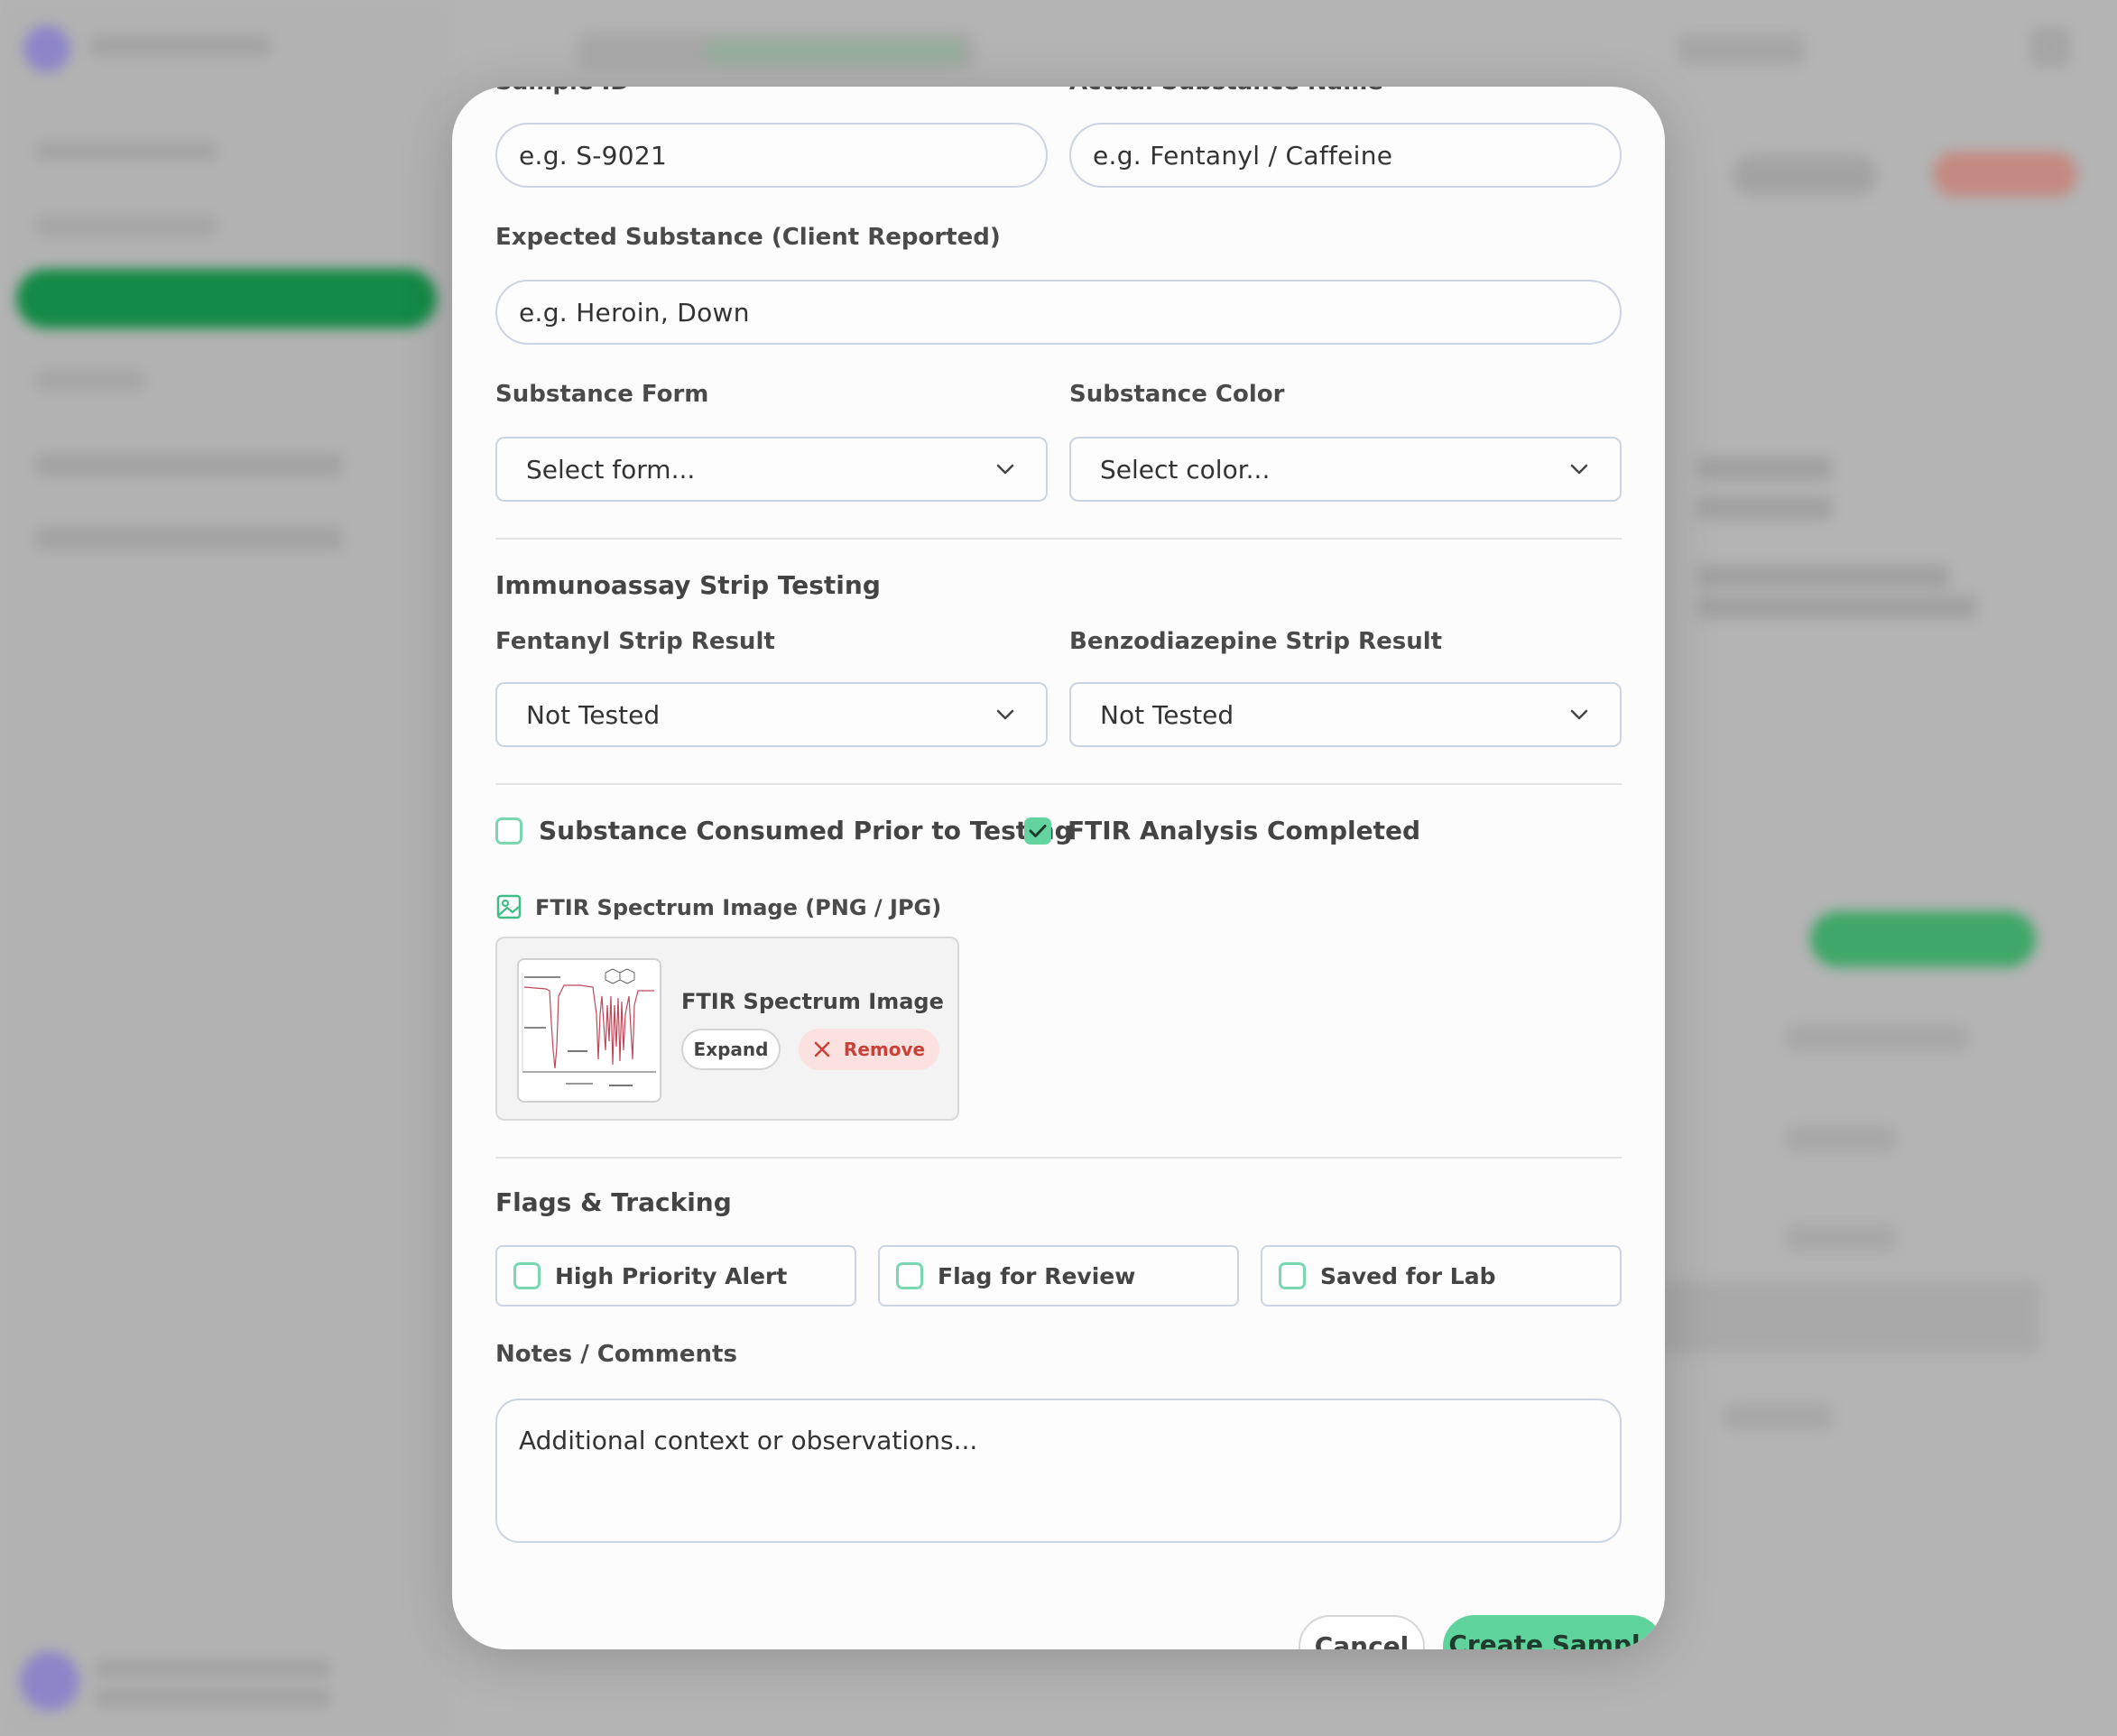  Describe the element at coordinates (806, 831) in the screenshot. I see `consumed-prior-label: Substance Consumed Prior to Testing` at that location.